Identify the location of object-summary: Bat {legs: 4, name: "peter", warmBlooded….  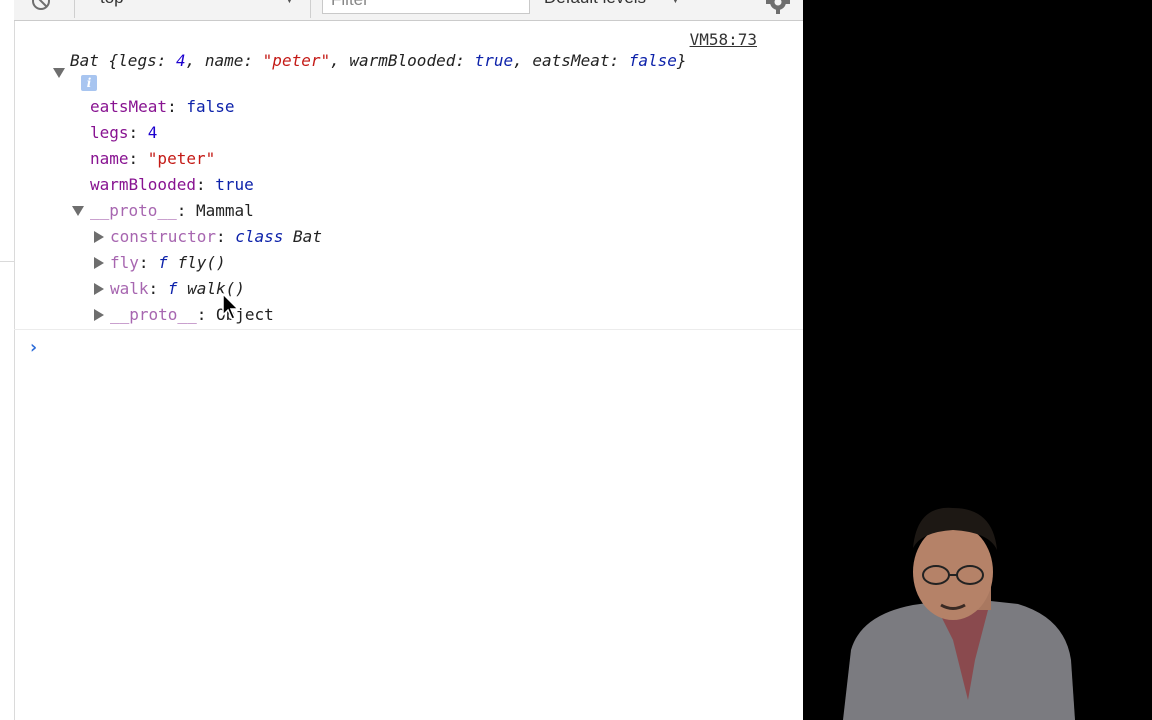
(378, 61).